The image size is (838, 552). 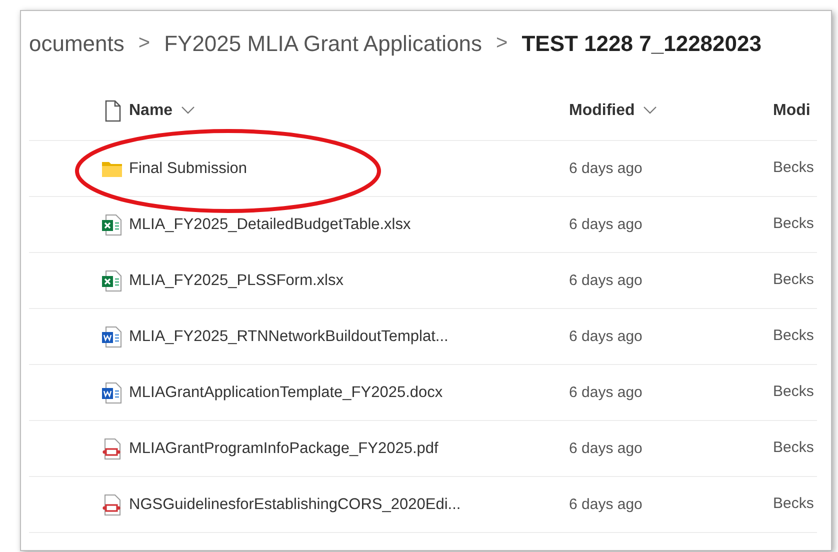 I want to click on file-name-link: MLIAGrantProgramInfoPackage_FY2025.pdf, so click(x=283, y=448).